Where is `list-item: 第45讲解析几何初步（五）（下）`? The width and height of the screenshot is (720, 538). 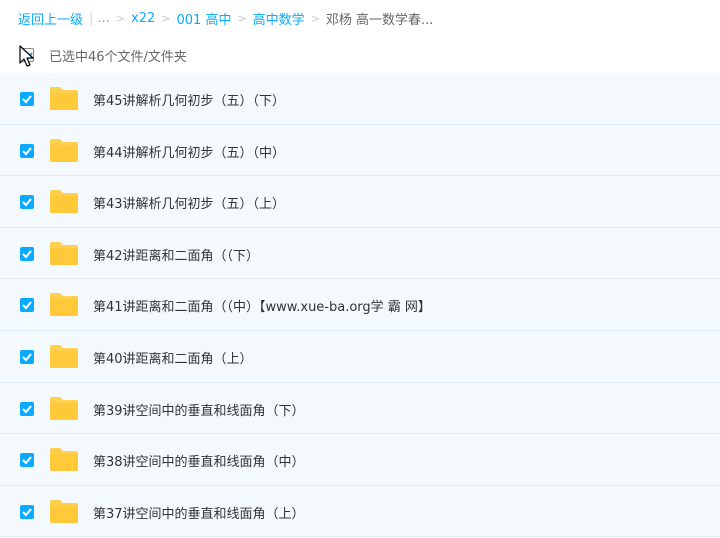 list-item: 第45讲解析几何初步（五）（下） is located at coordinates (360, 99).